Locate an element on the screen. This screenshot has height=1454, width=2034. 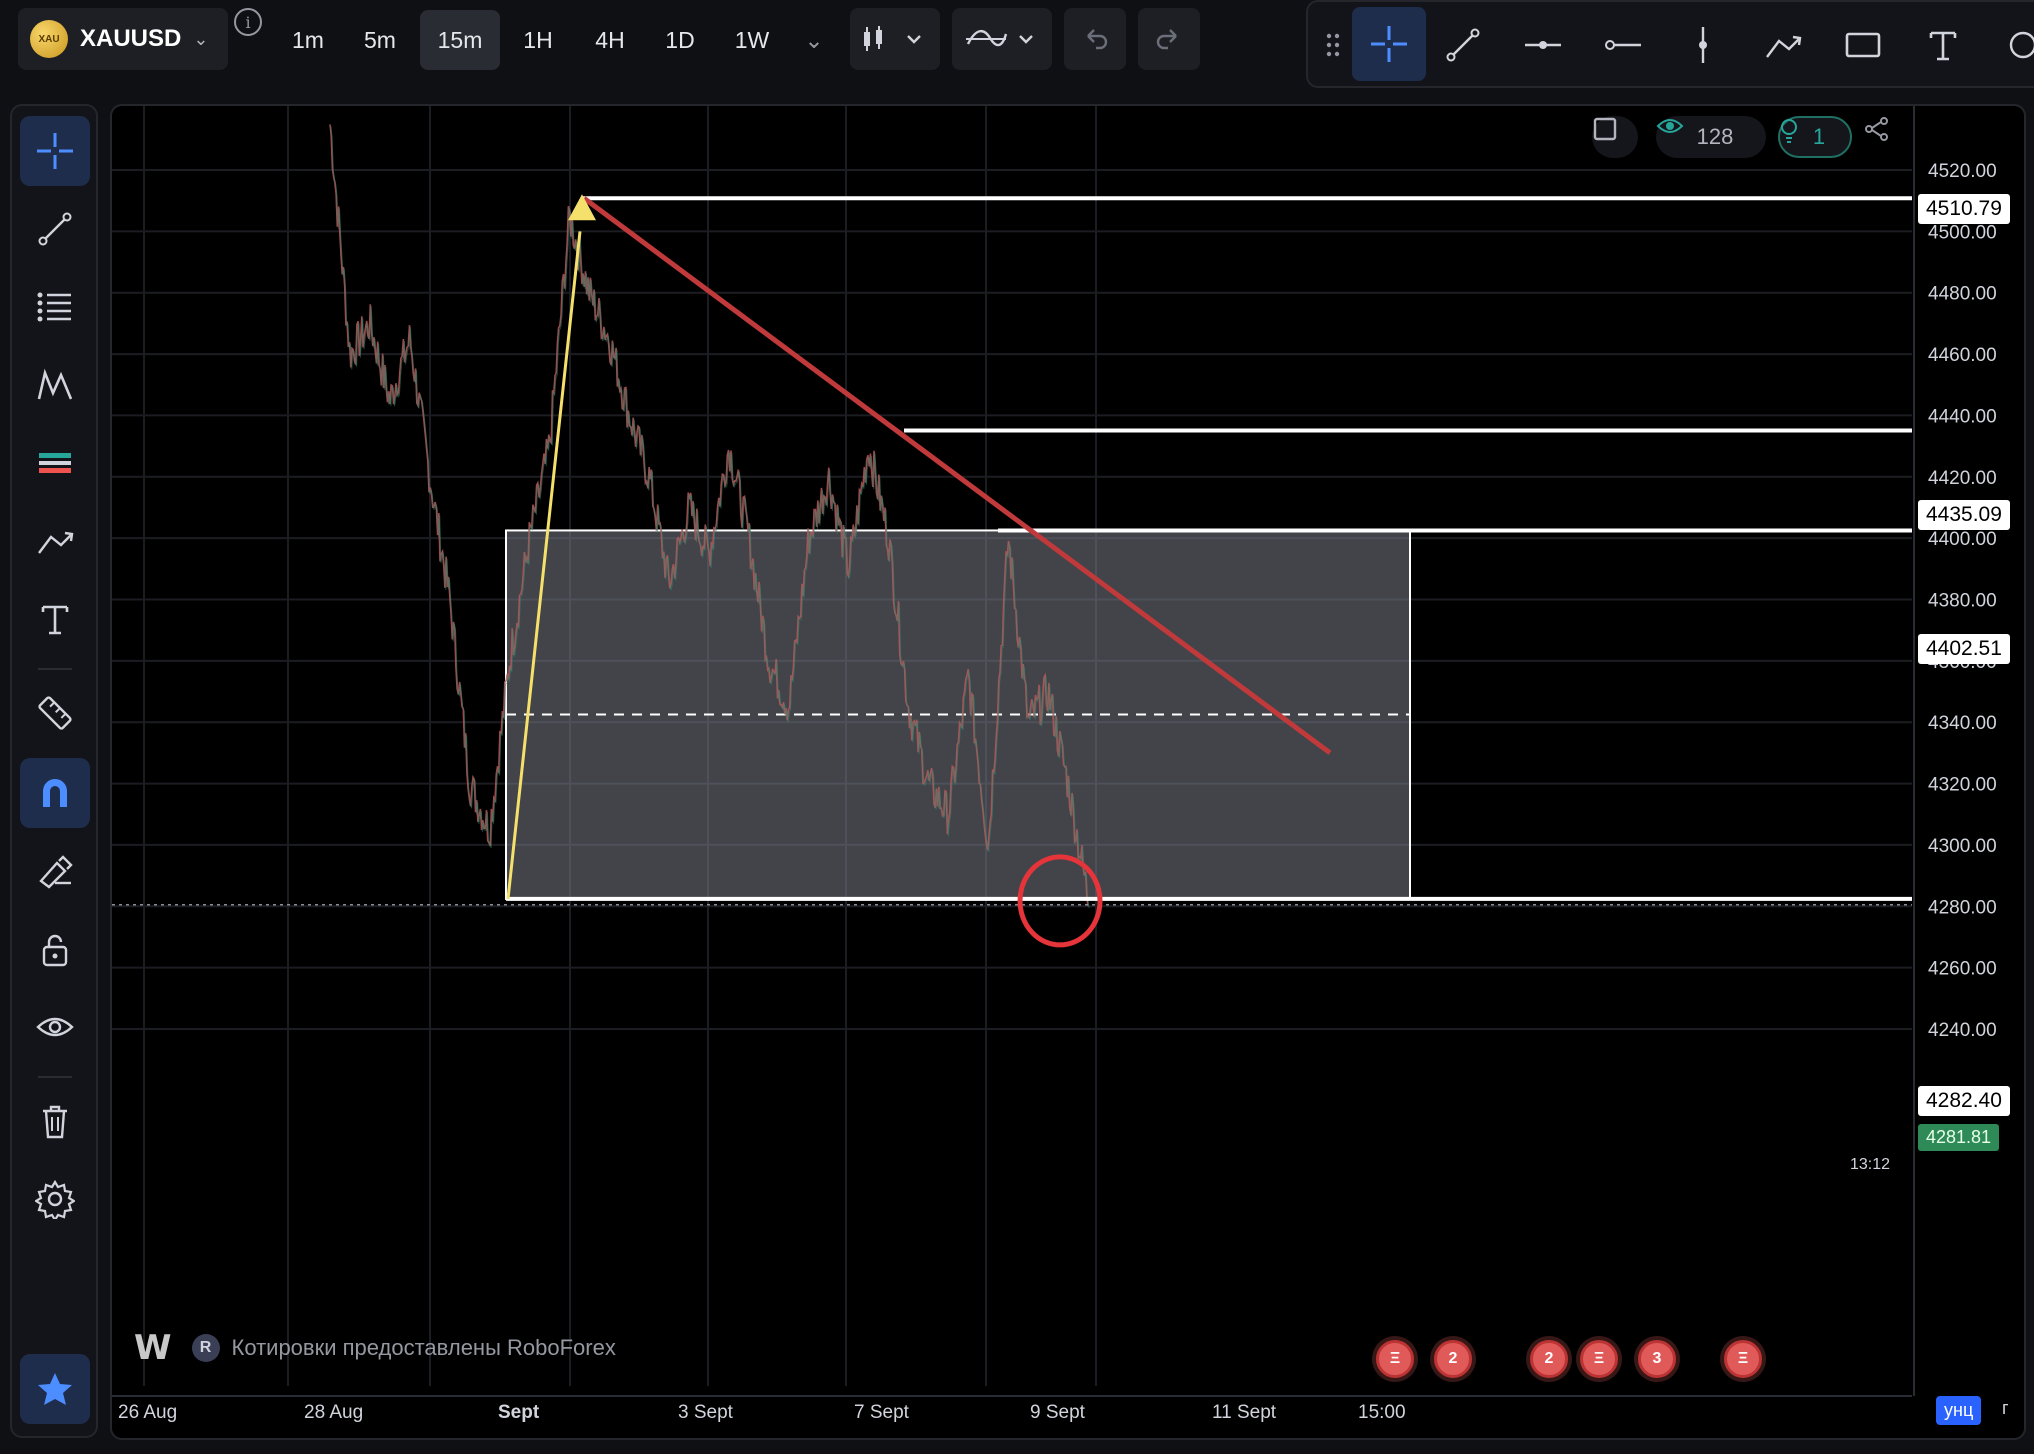
timeframe-more-chevron-icon: ⌄ is located at coordinates (814, 40).